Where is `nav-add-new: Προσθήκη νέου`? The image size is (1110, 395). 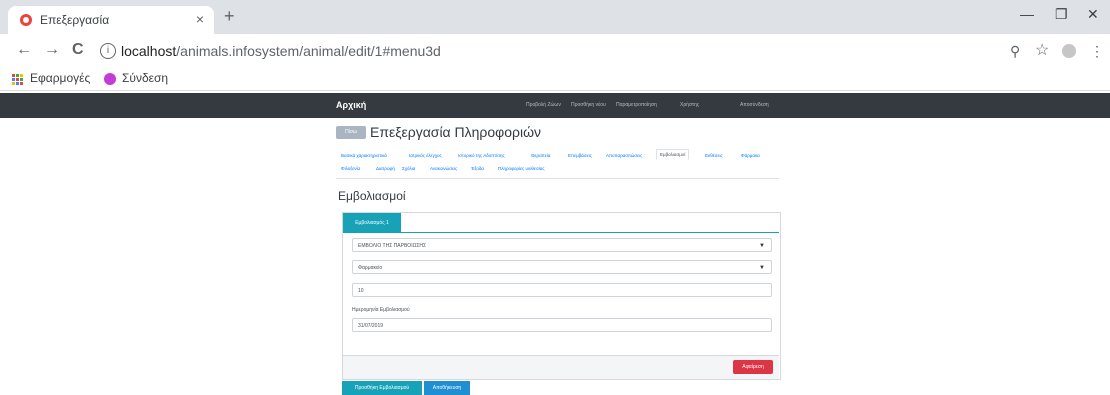
nav-add-new: Προσθήκη νέου is located at coordinates (588, 105).